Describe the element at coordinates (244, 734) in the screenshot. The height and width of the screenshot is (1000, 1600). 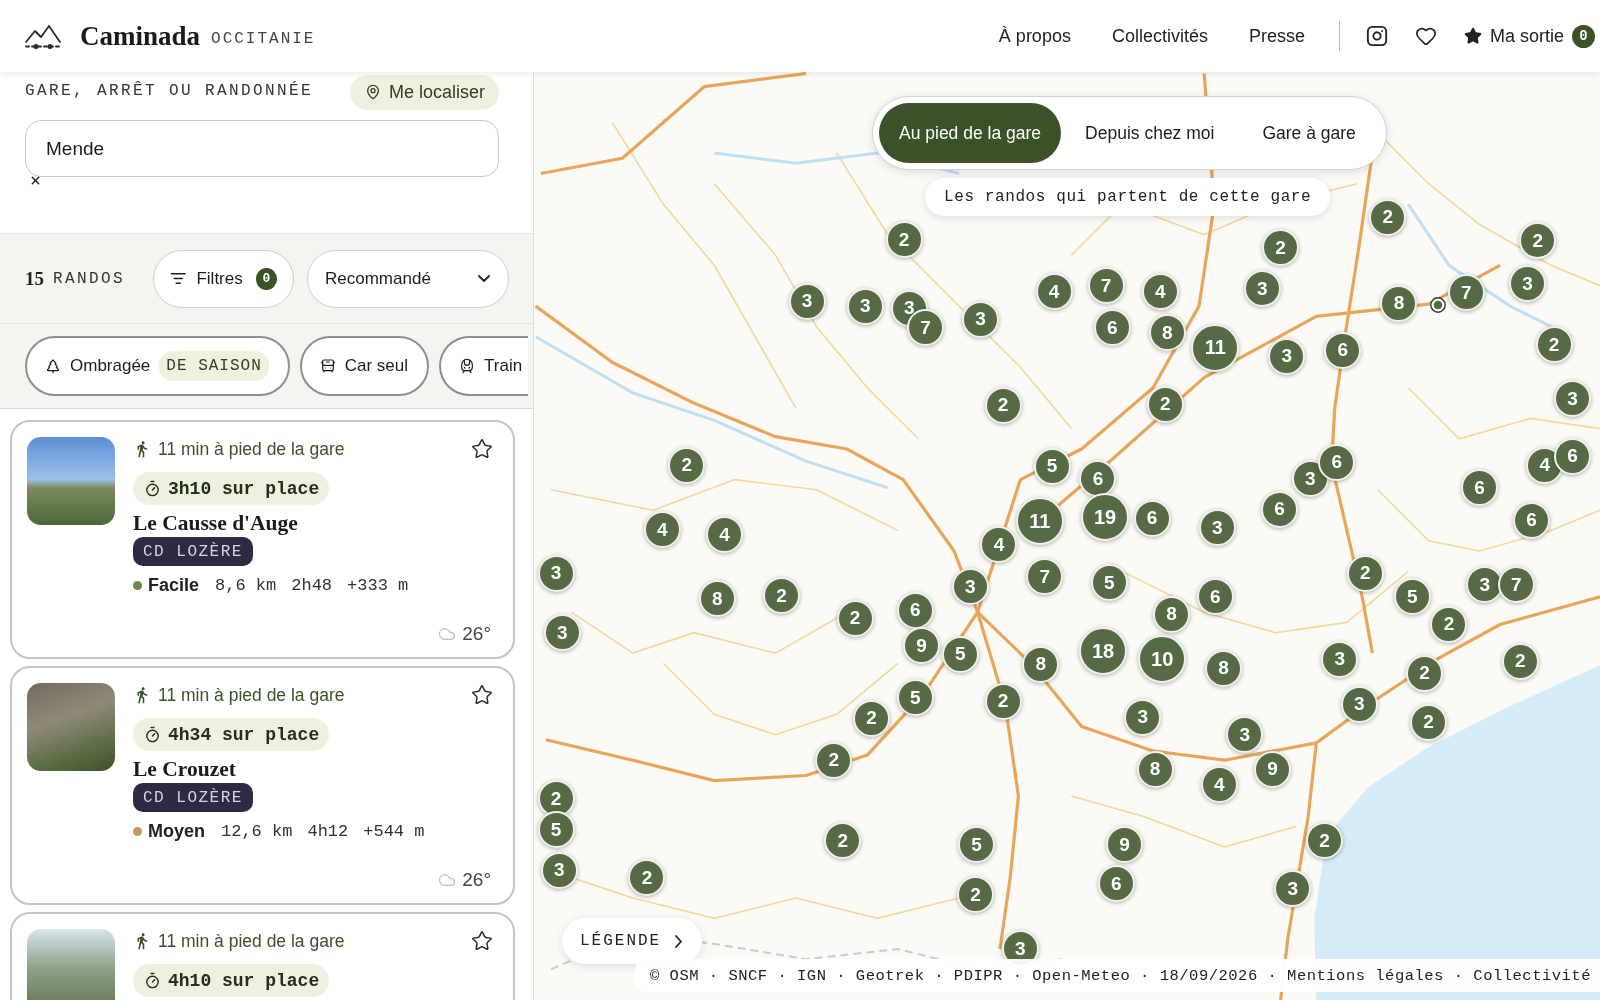
I see `on-site-time-text: 4h34 sur place` at that location.